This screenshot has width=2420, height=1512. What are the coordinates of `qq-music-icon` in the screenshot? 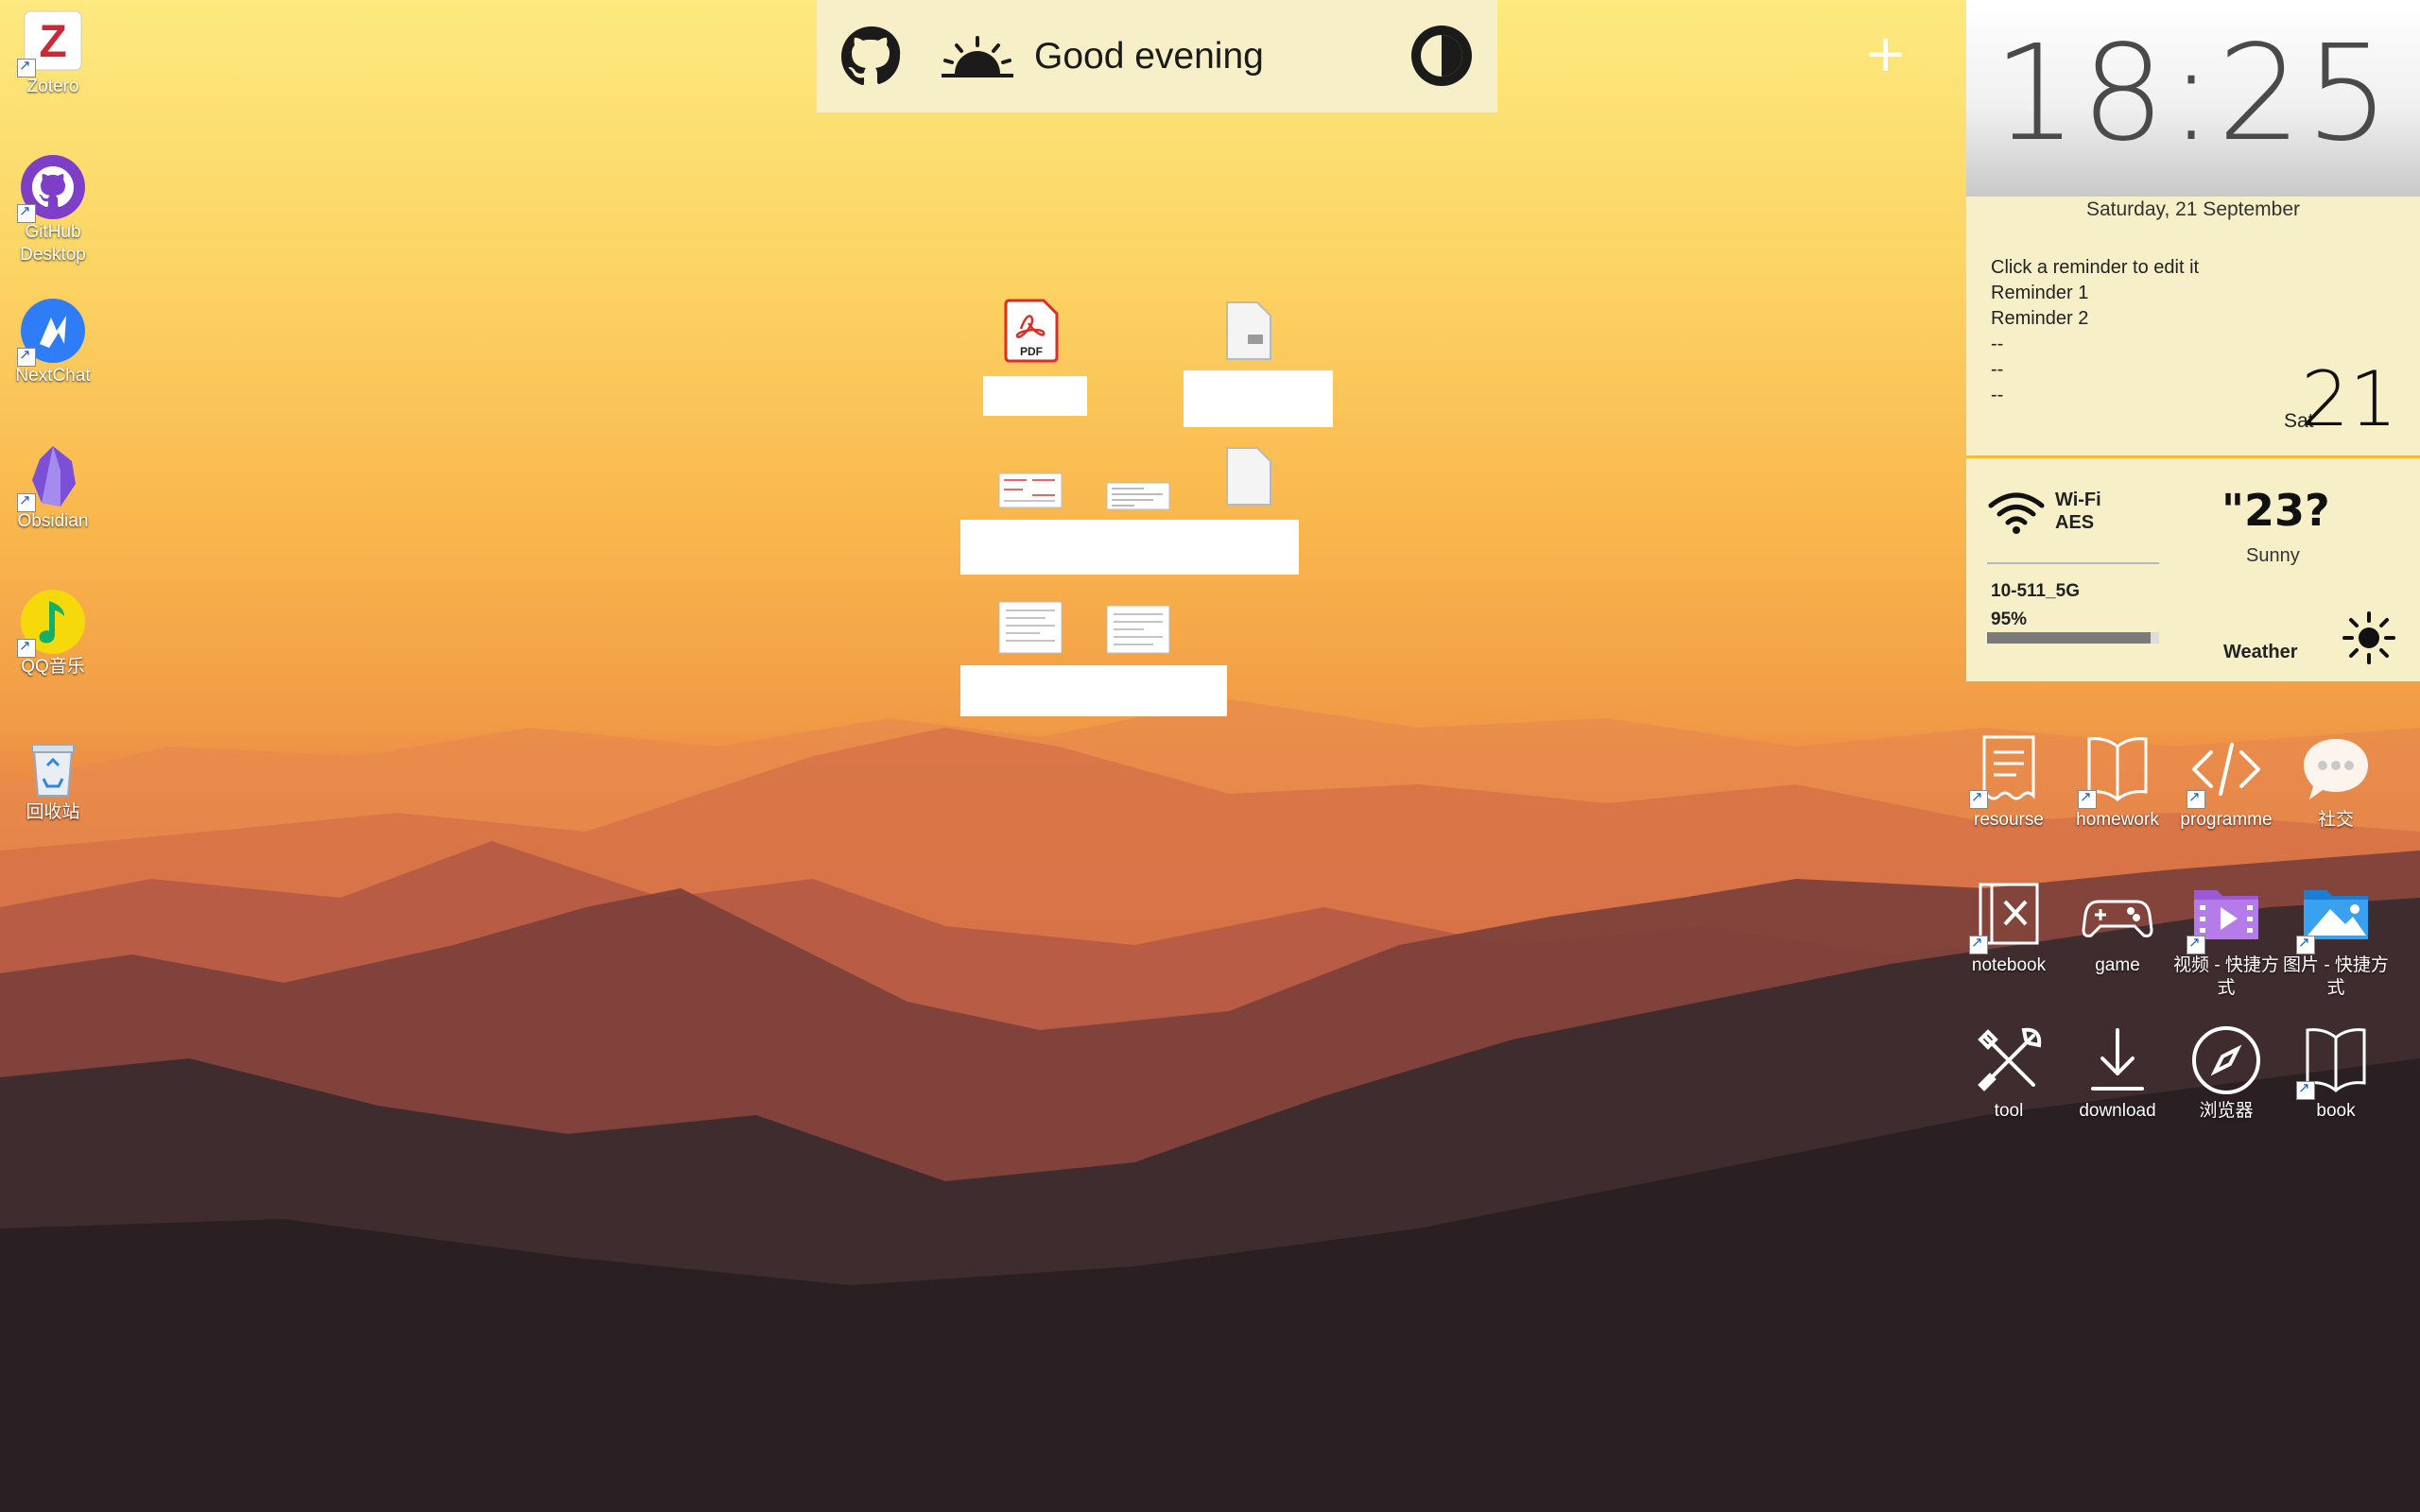 It's located at (52, 623).